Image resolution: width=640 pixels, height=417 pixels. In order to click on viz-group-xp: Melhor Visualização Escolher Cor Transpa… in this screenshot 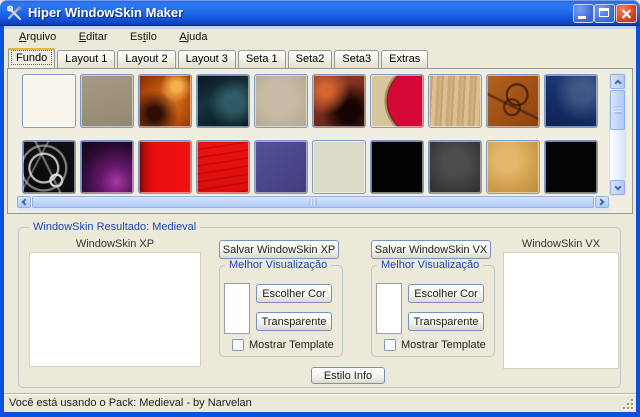, I will do `click(281, 308)`.